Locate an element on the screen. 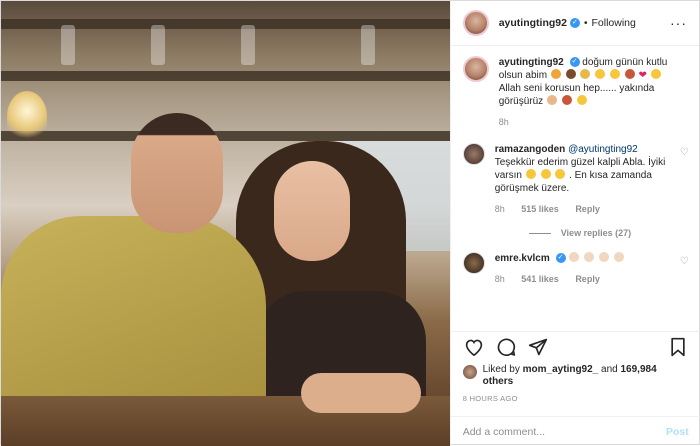  view-replies-line is located at coordinates (539, 233).